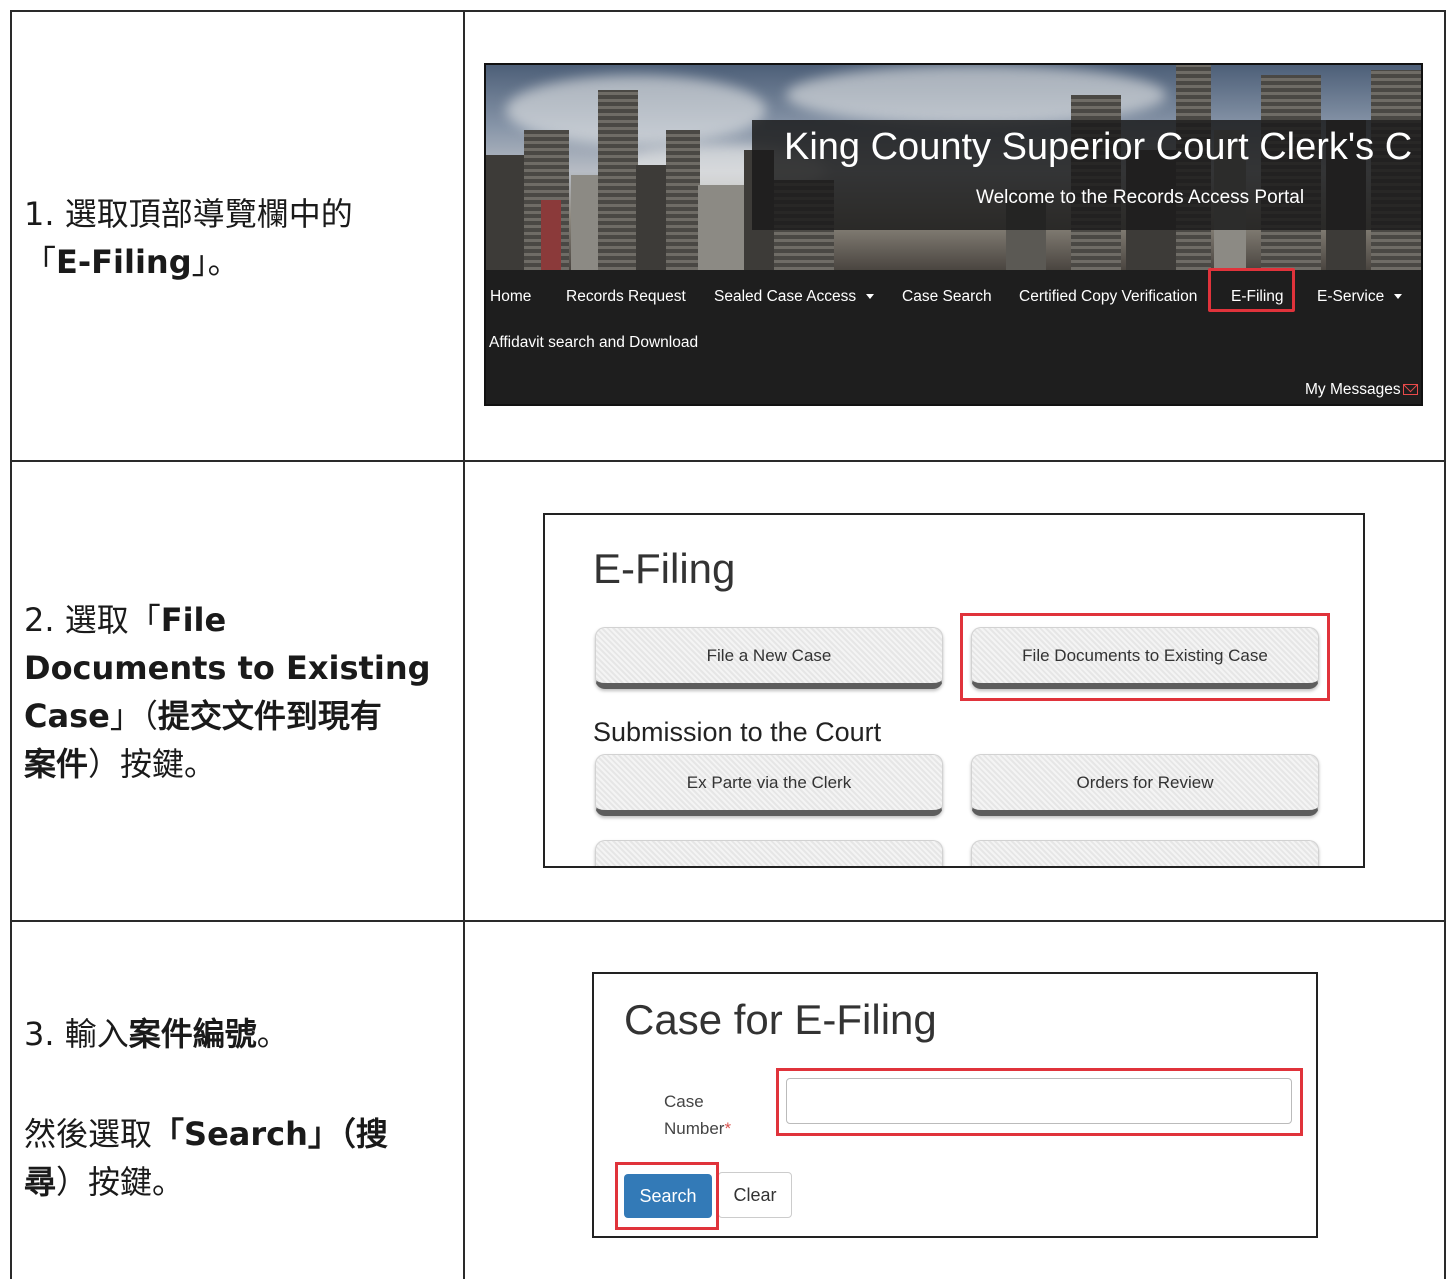 The image size is (1452, 1279). I want to click on portal-subtitle: Welcome to the Records Access Portal, so click(1140, 197).